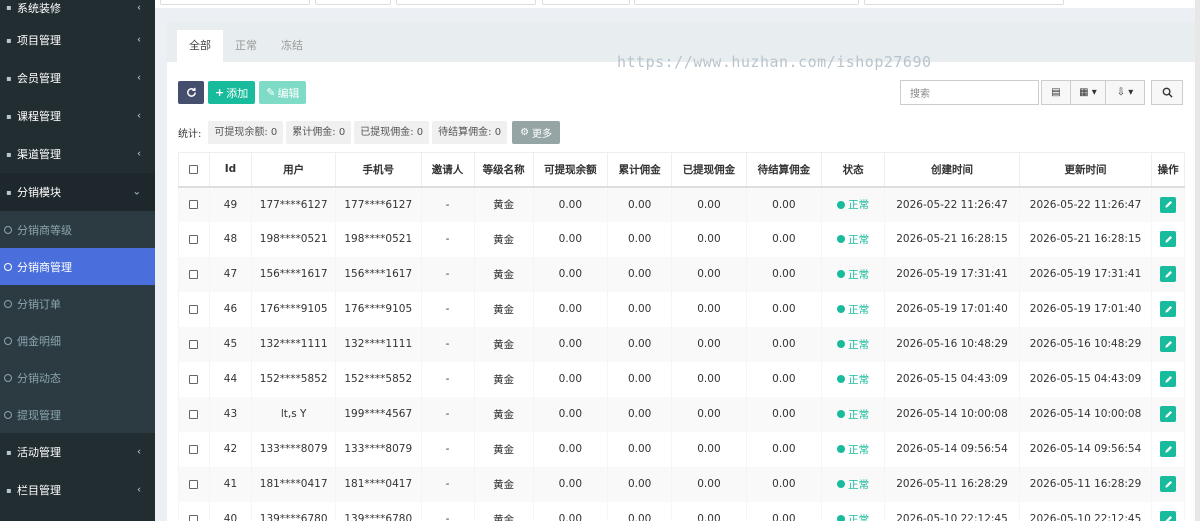  I want to click on sidebar-item-projects: ▪ 项目管理 ‹, so click(77, 40).